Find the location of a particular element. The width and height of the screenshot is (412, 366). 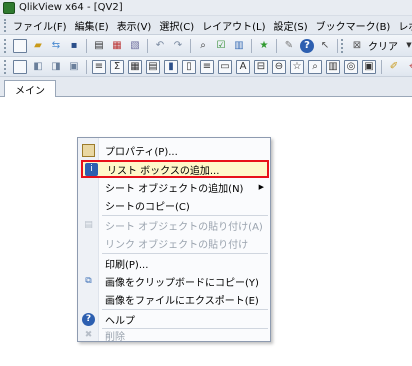

container-icon: ▥ is located at coordinates (333, 66).